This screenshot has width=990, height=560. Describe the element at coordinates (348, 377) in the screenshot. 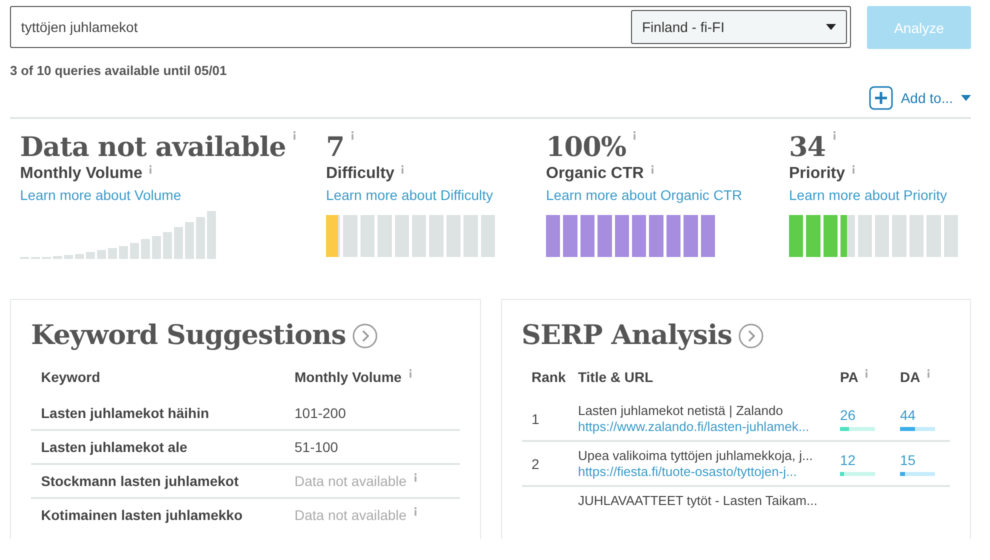

I see `column-header: Monthly Volume` at that location.